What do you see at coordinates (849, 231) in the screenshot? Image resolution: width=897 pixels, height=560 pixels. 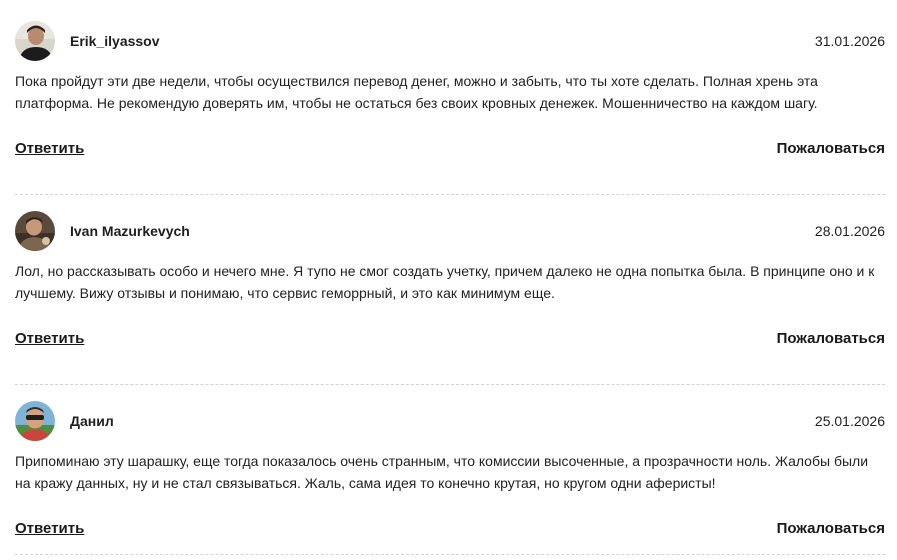 I see `comment-date: 28.01.2026` at bounding box center [849, 231].